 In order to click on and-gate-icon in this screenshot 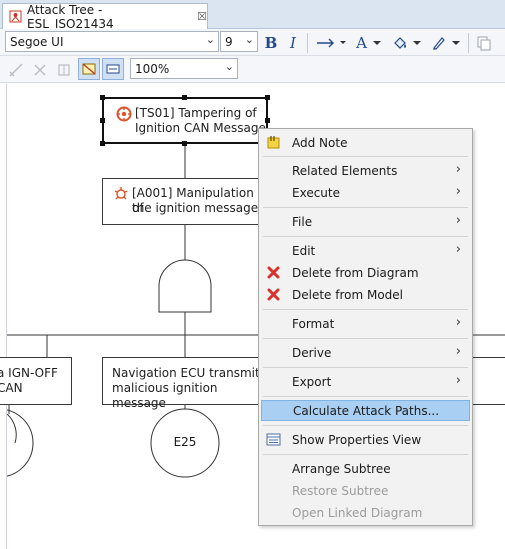, I will do `click(185, 286)`.